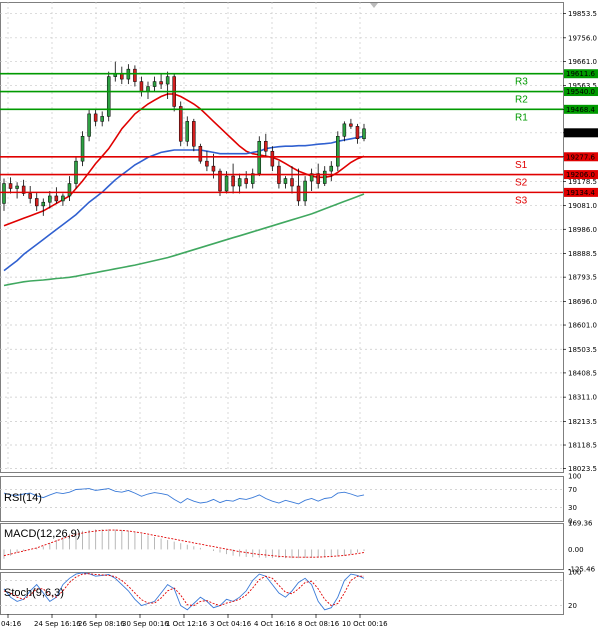 Image resolution: width=600 pixels, height=631 pixels. What do you see at coordinates (275, 624) in the screenshot?
I see `x-tick-label: 4 Oct 16:16` at bounding box center [275, 624].